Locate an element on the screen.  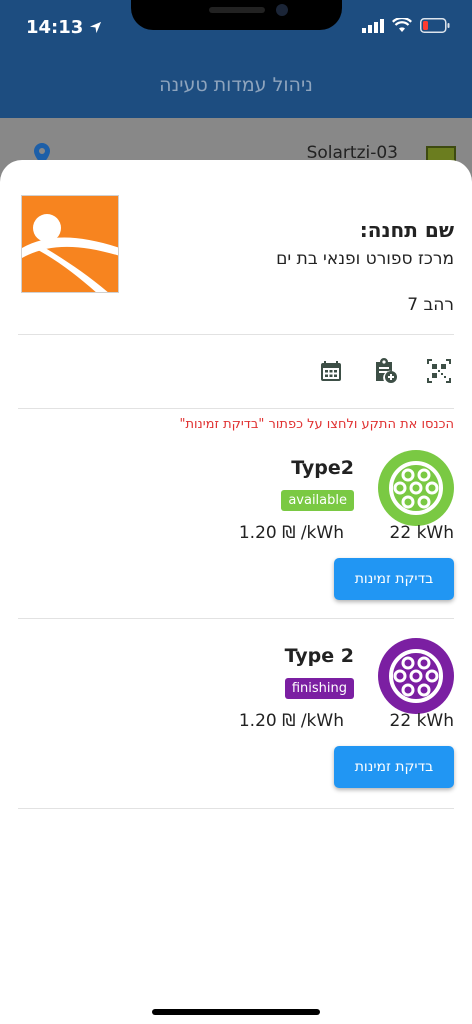
home-indicator is located at coordinates (236, 1012).